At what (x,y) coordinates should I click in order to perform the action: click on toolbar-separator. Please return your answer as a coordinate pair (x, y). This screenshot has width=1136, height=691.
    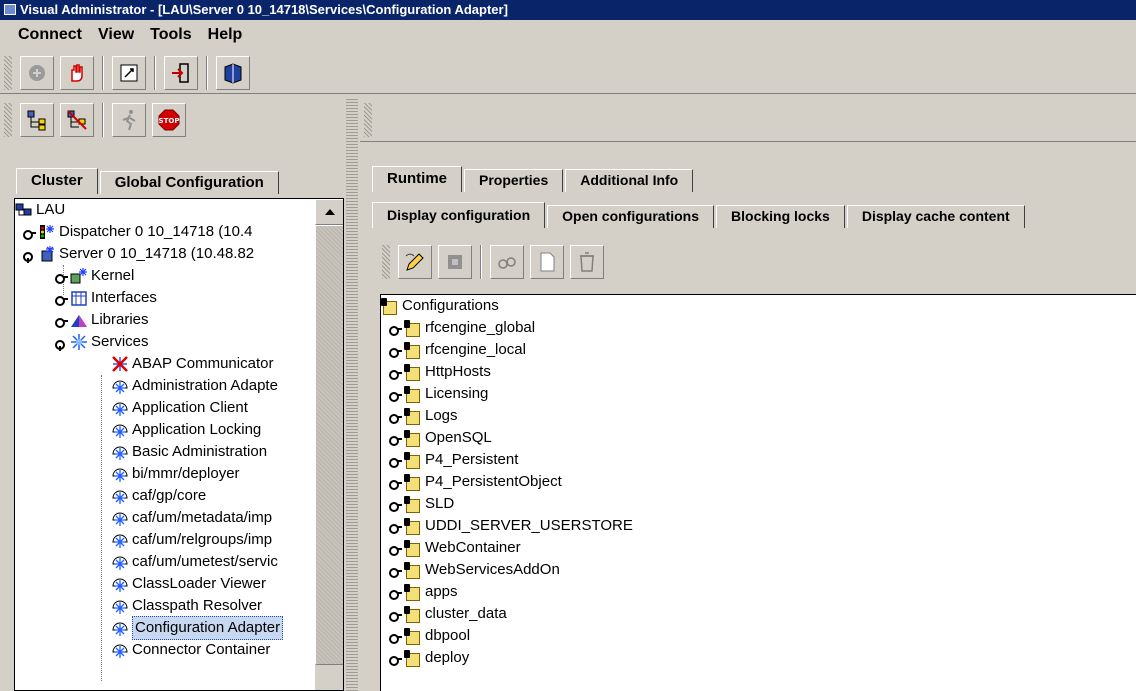
    Looking at the image, I should click on (481, 262).